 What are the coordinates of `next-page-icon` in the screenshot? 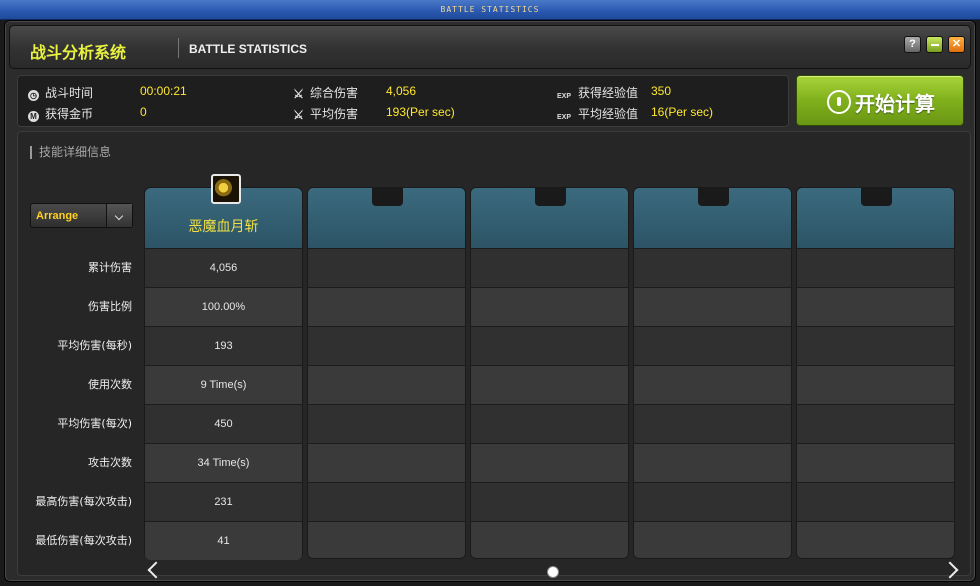 It's located at (950, 570).